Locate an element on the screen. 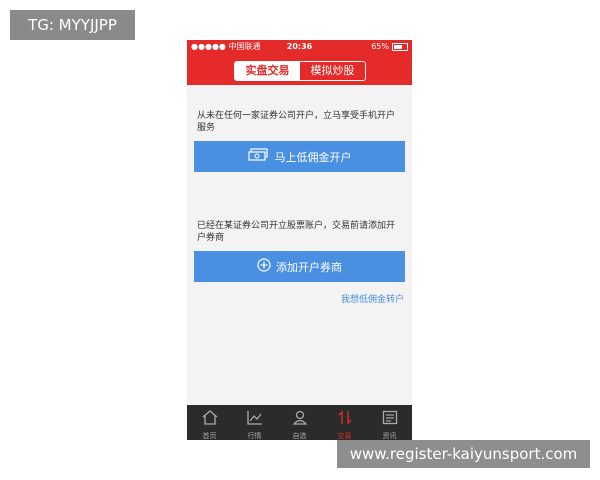 Image resolution: width=600 pixels, height=480 pixels. new-account-intro: 从未在任何一家证券公司开户，立马享受手机开户服务 is located at coordinates (296, 122).